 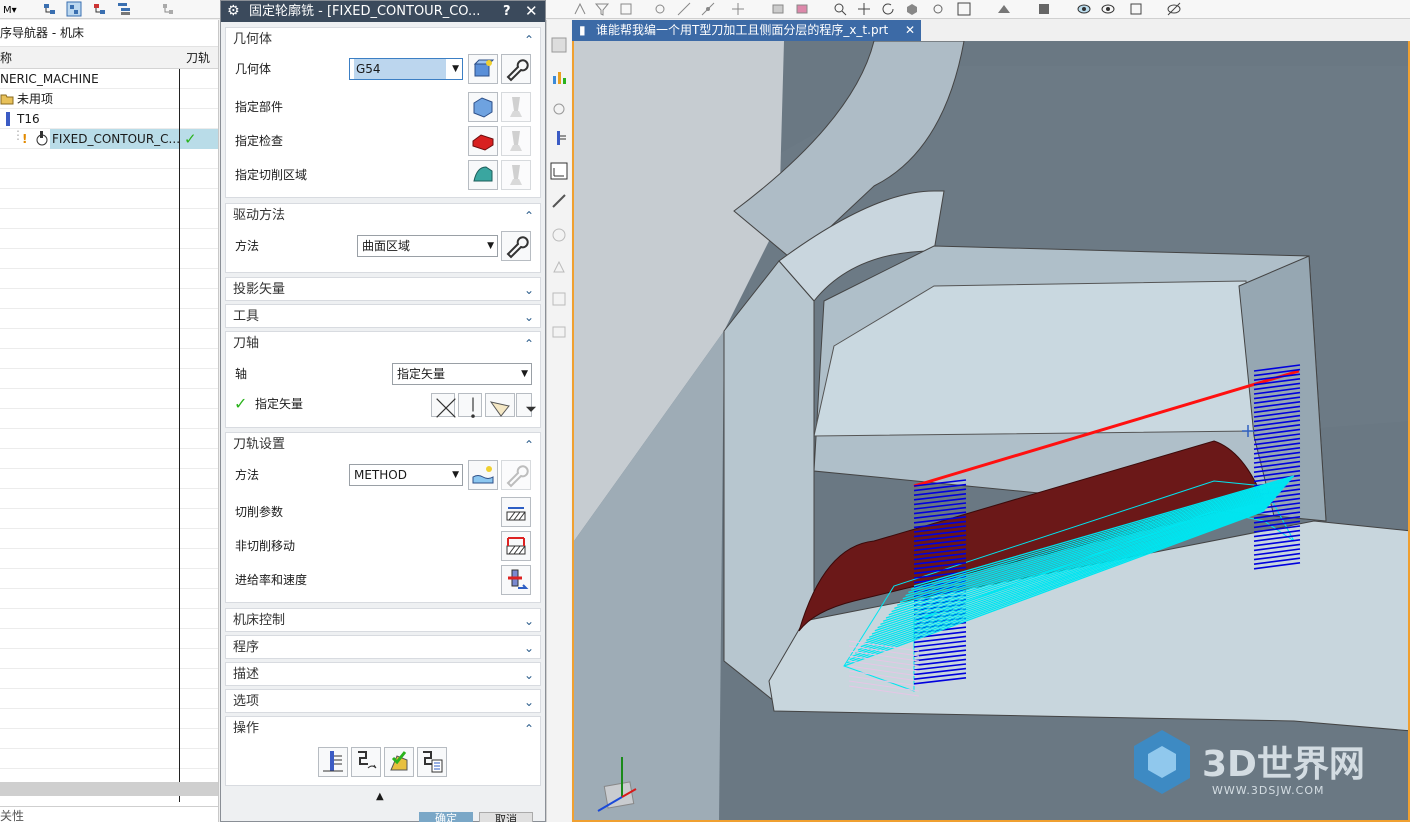 I want to click on help-icon: ?, so click(x=507, y=11).